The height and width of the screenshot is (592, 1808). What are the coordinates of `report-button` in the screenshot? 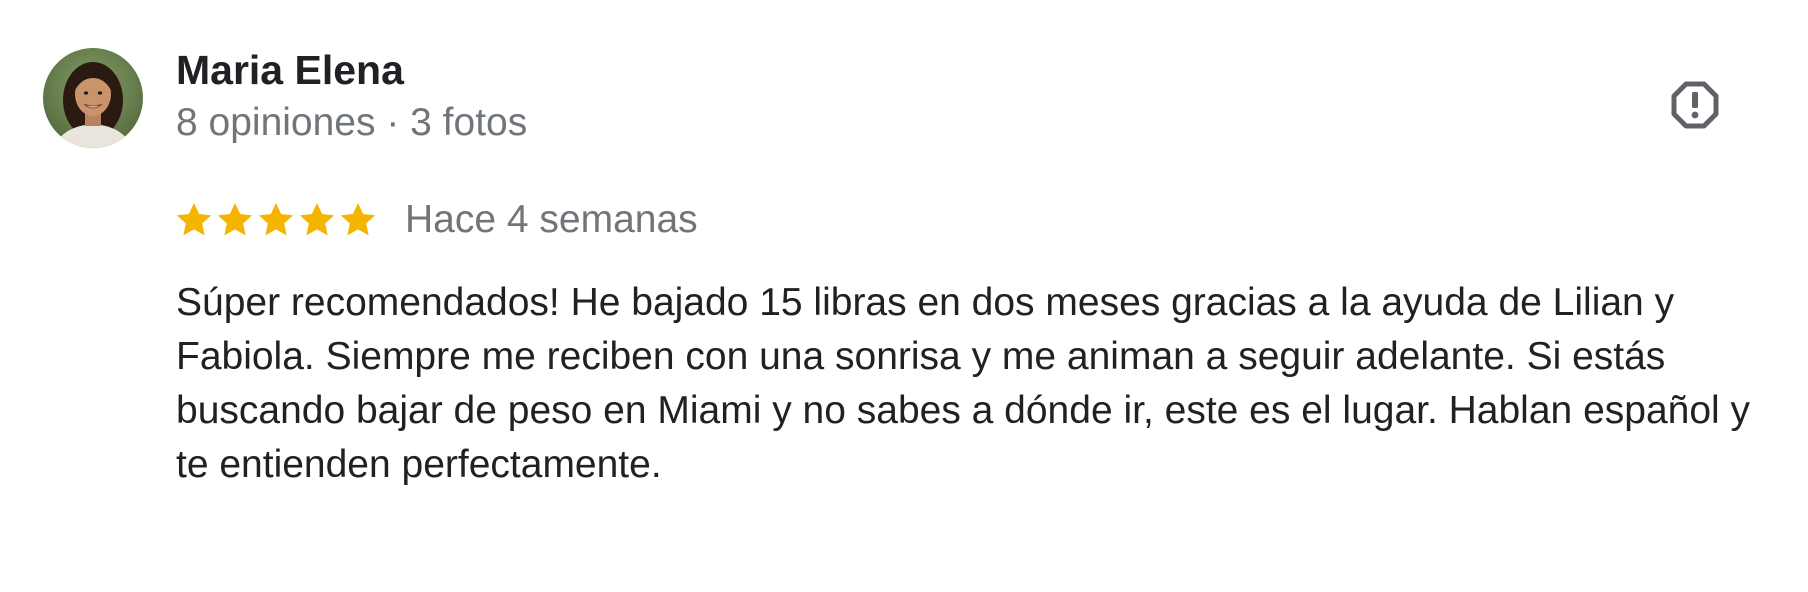 It's located at (1695, 105).